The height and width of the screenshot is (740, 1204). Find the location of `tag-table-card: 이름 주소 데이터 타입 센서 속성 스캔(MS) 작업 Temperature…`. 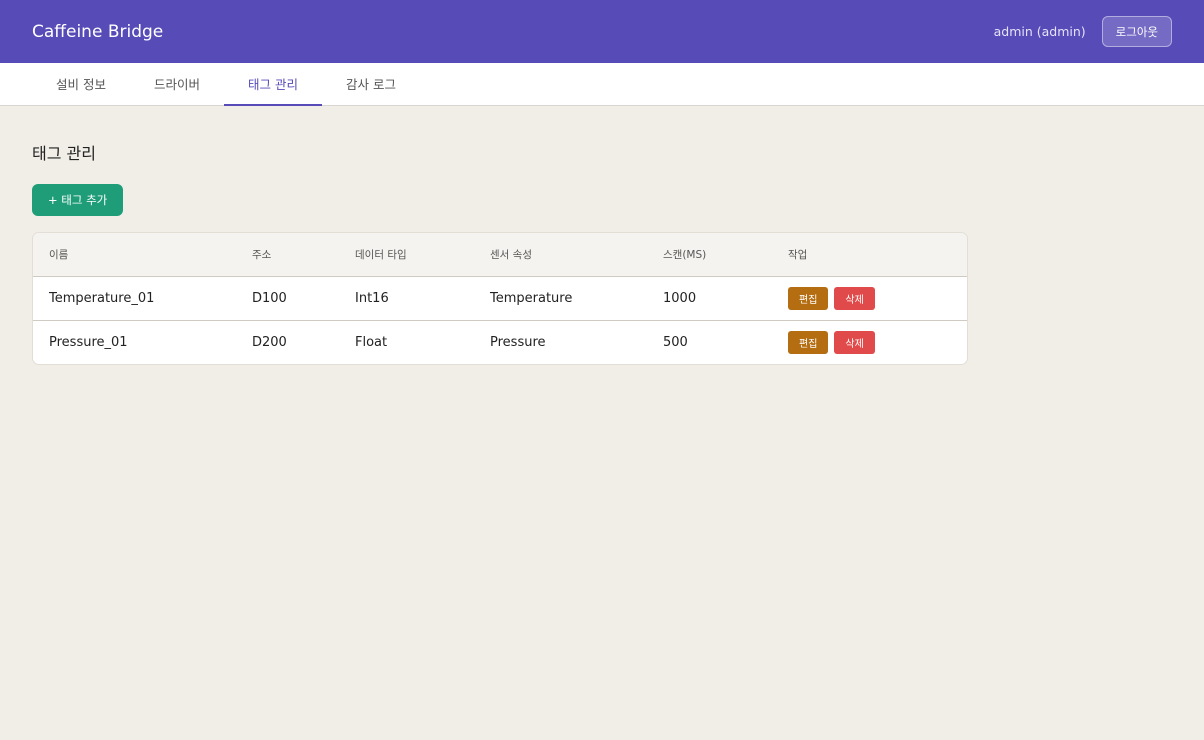

tag-table-card: 이름 주소 데이터 타입 센서 속성 스캔(MS) 작업 Temperature… is located at coordinates (500, 298).